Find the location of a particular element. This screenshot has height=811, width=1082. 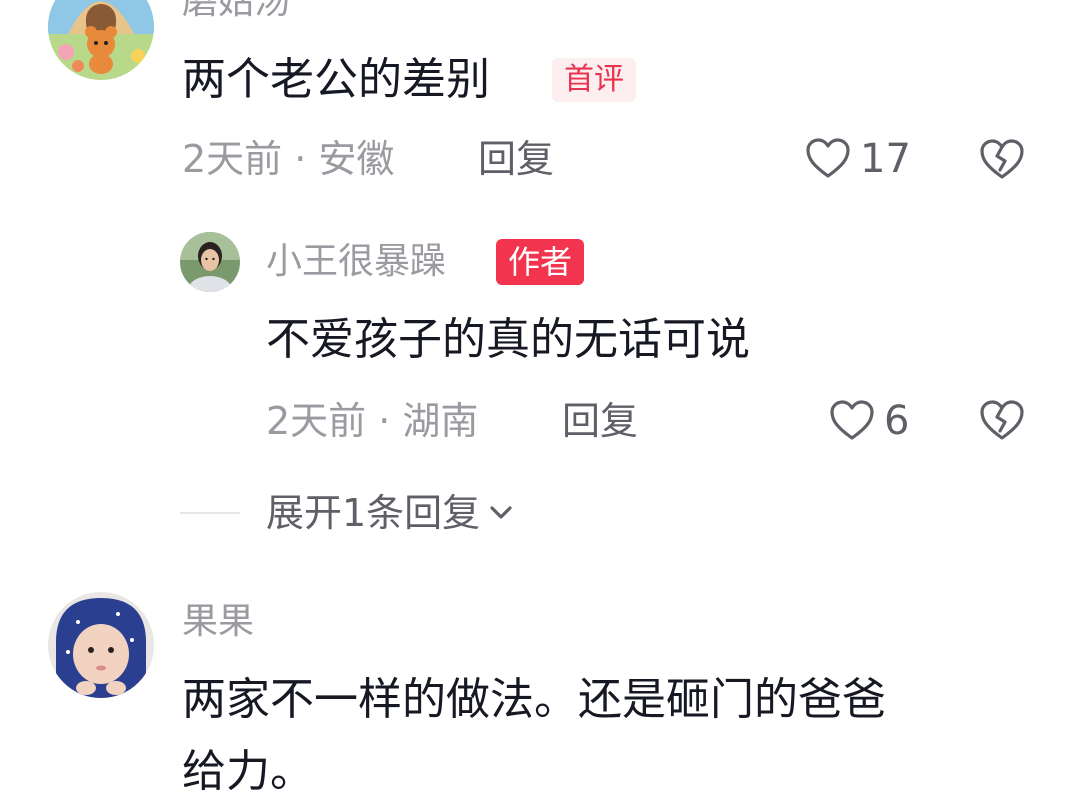

woman-photo-avatar-icon is located at coordinates (210, 262).